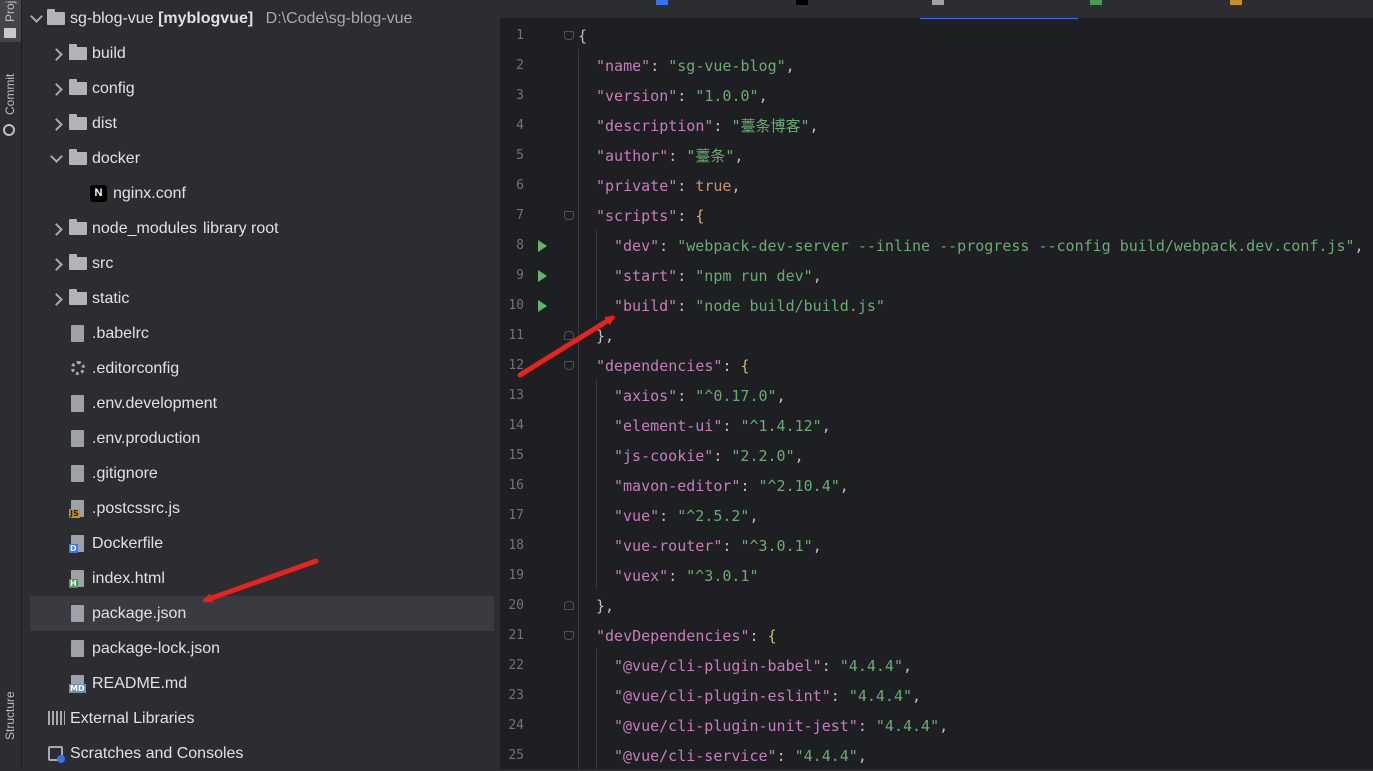 The height and width of the screenshot is (771, 1373). What do you see at coordinates (258, 753) in the screenshot?
I see `scratches-and-consoles: Scratches and Consoles` at bounding box center [258, 753].